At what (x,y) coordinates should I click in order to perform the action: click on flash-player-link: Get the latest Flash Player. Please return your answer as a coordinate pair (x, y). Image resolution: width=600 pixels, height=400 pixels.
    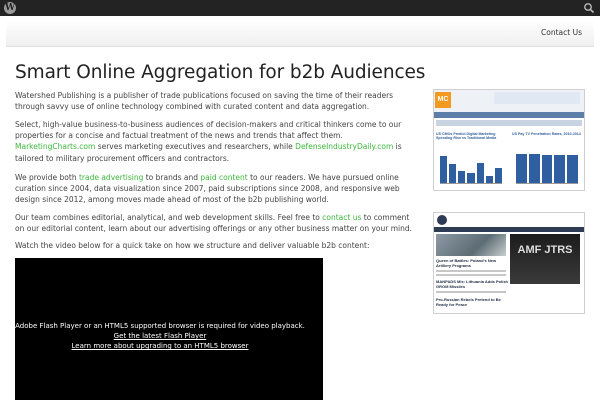
    Looking at the image, I should click on (160, 336).